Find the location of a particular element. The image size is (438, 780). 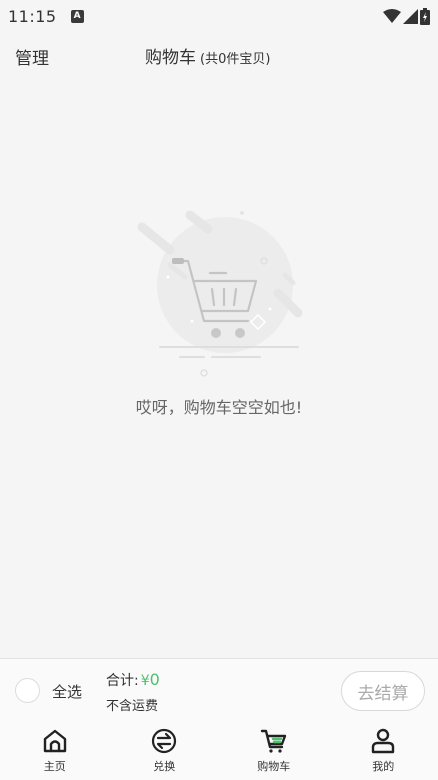

wifi-icon is located at coordinates (392, 16).